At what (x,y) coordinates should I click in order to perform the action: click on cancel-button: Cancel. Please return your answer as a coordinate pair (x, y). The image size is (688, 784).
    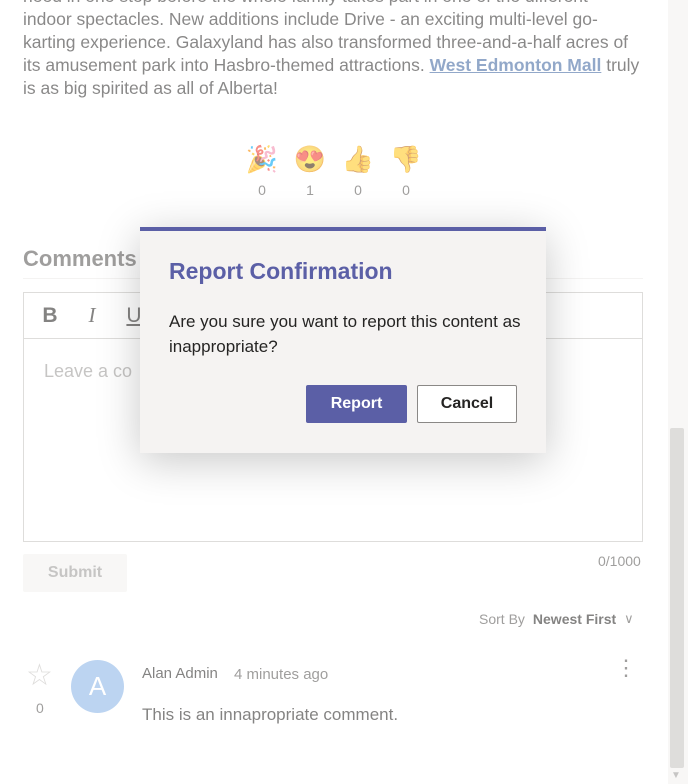
    Looking at the image, I should click on (467, 404).